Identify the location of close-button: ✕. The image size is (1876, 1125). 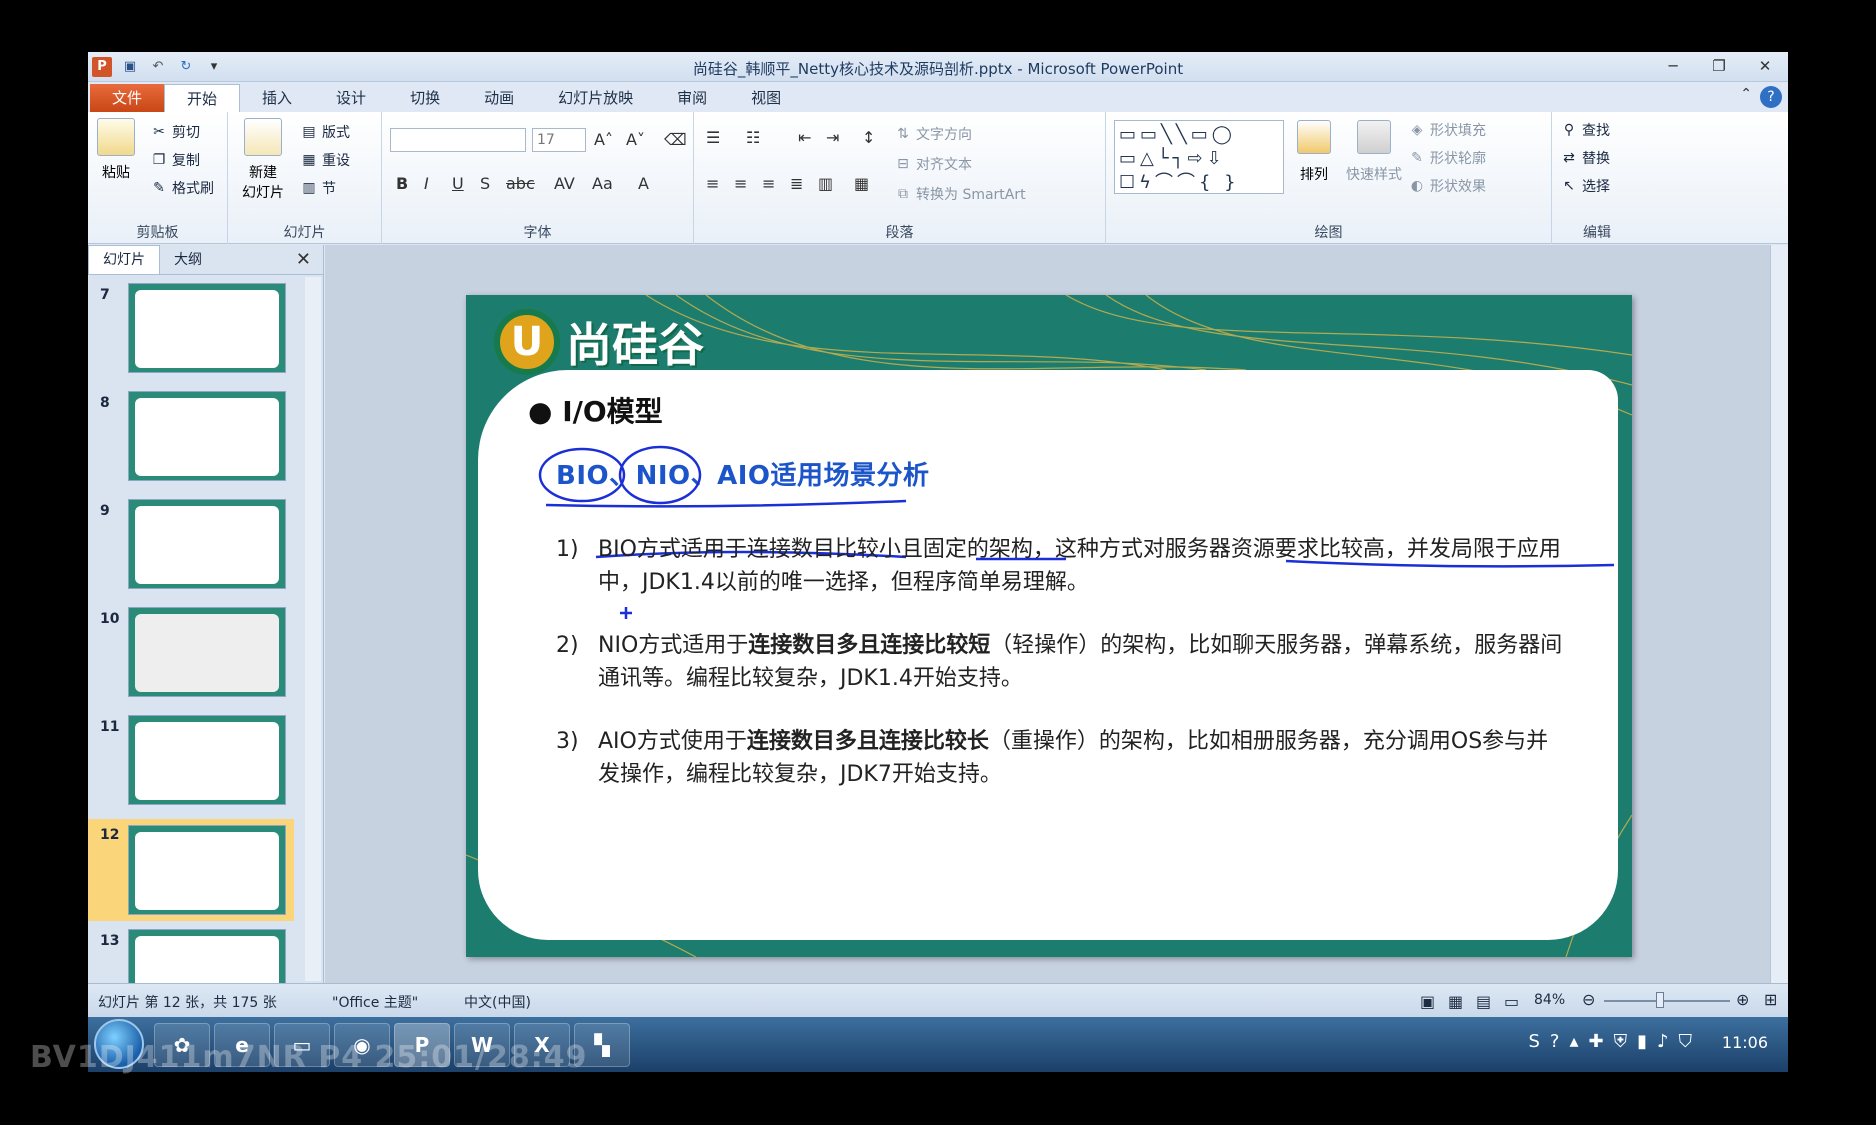
(1765, 66).